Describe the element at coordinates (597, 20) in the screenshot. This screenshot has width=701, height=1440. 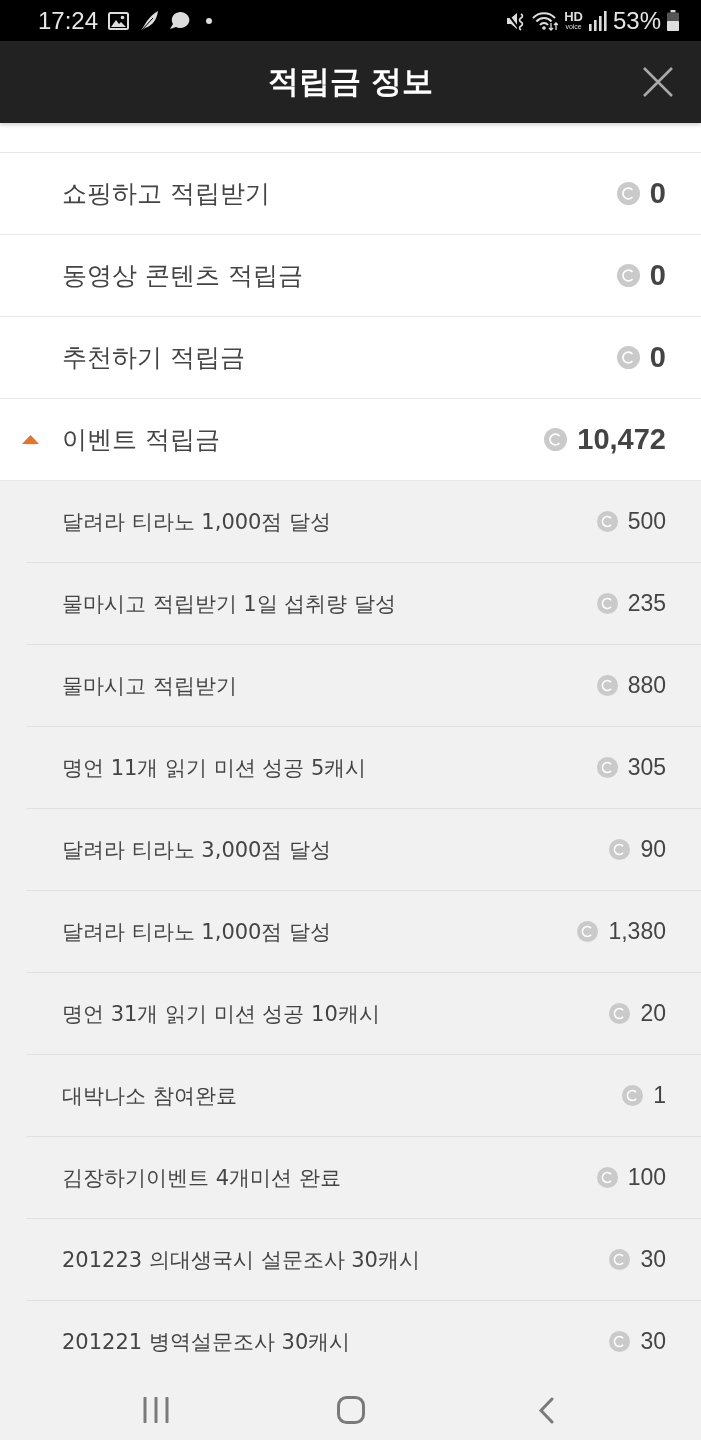
I see `signal-icon` at that location.